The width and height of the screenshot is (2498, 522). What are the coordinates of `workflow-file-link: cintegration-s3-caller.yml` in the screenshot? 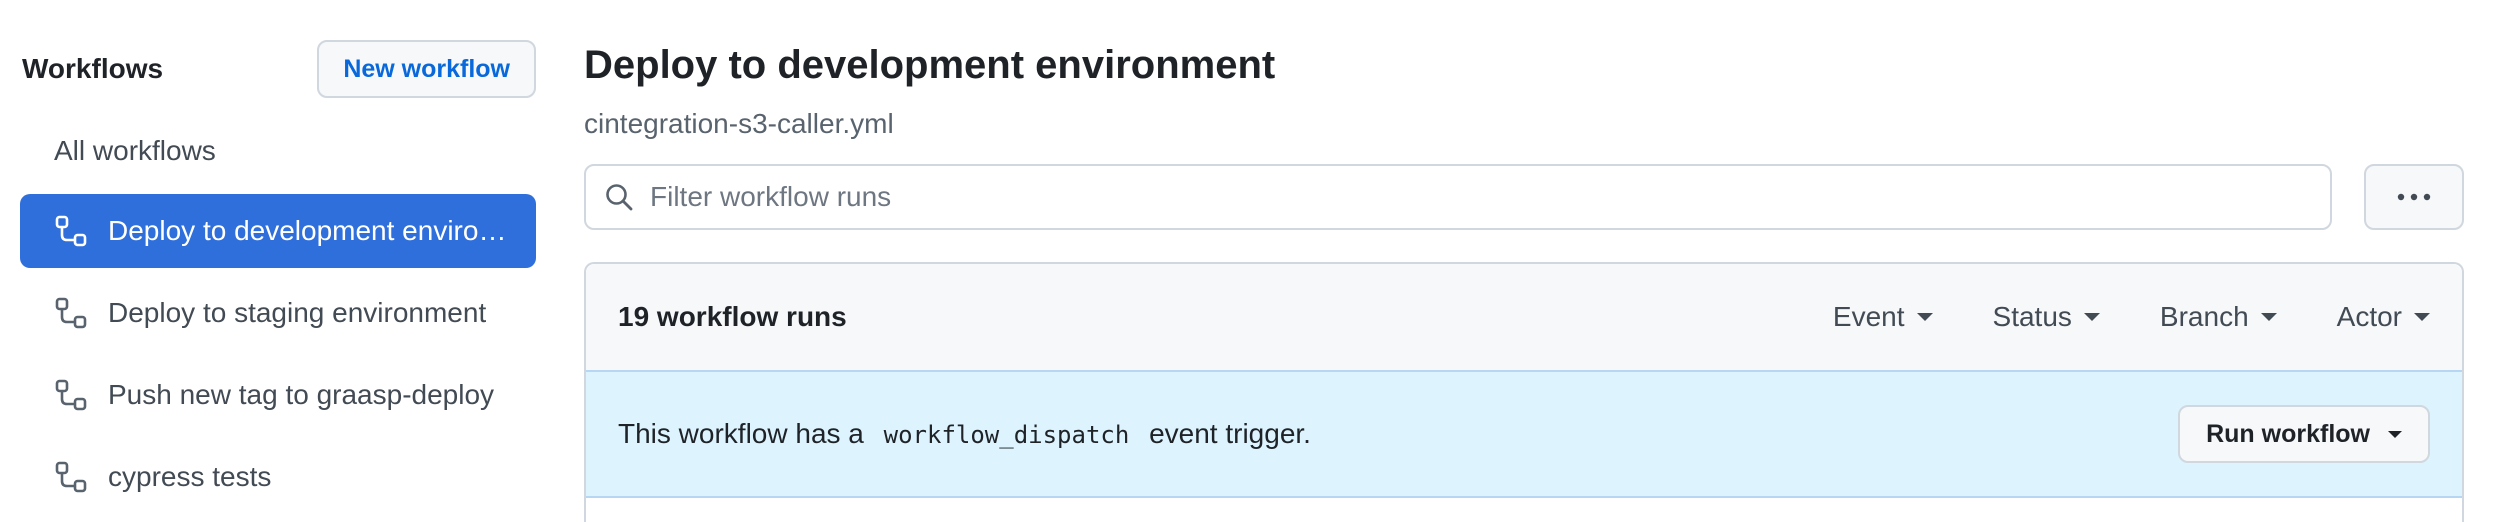 It's located at (1524, 124).